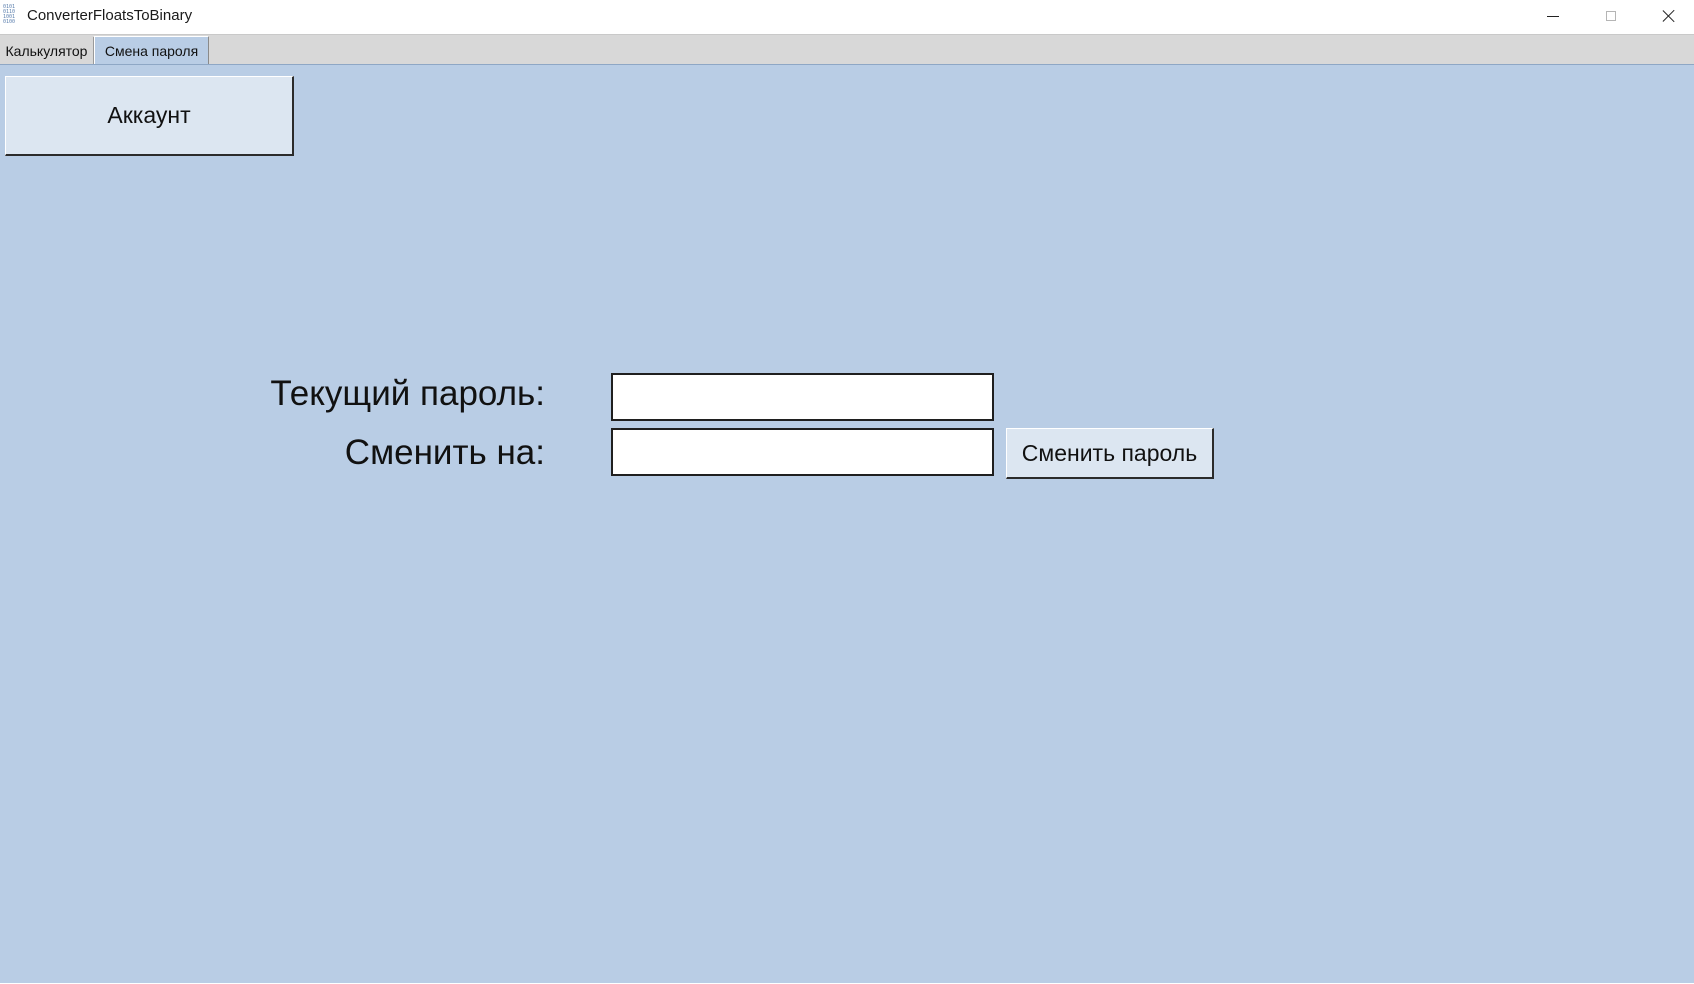  What do you see at coordinates (151, 50) in the screenshot?
I see `tab-change-password: Смена пароля` at bounding box center [151, 50].